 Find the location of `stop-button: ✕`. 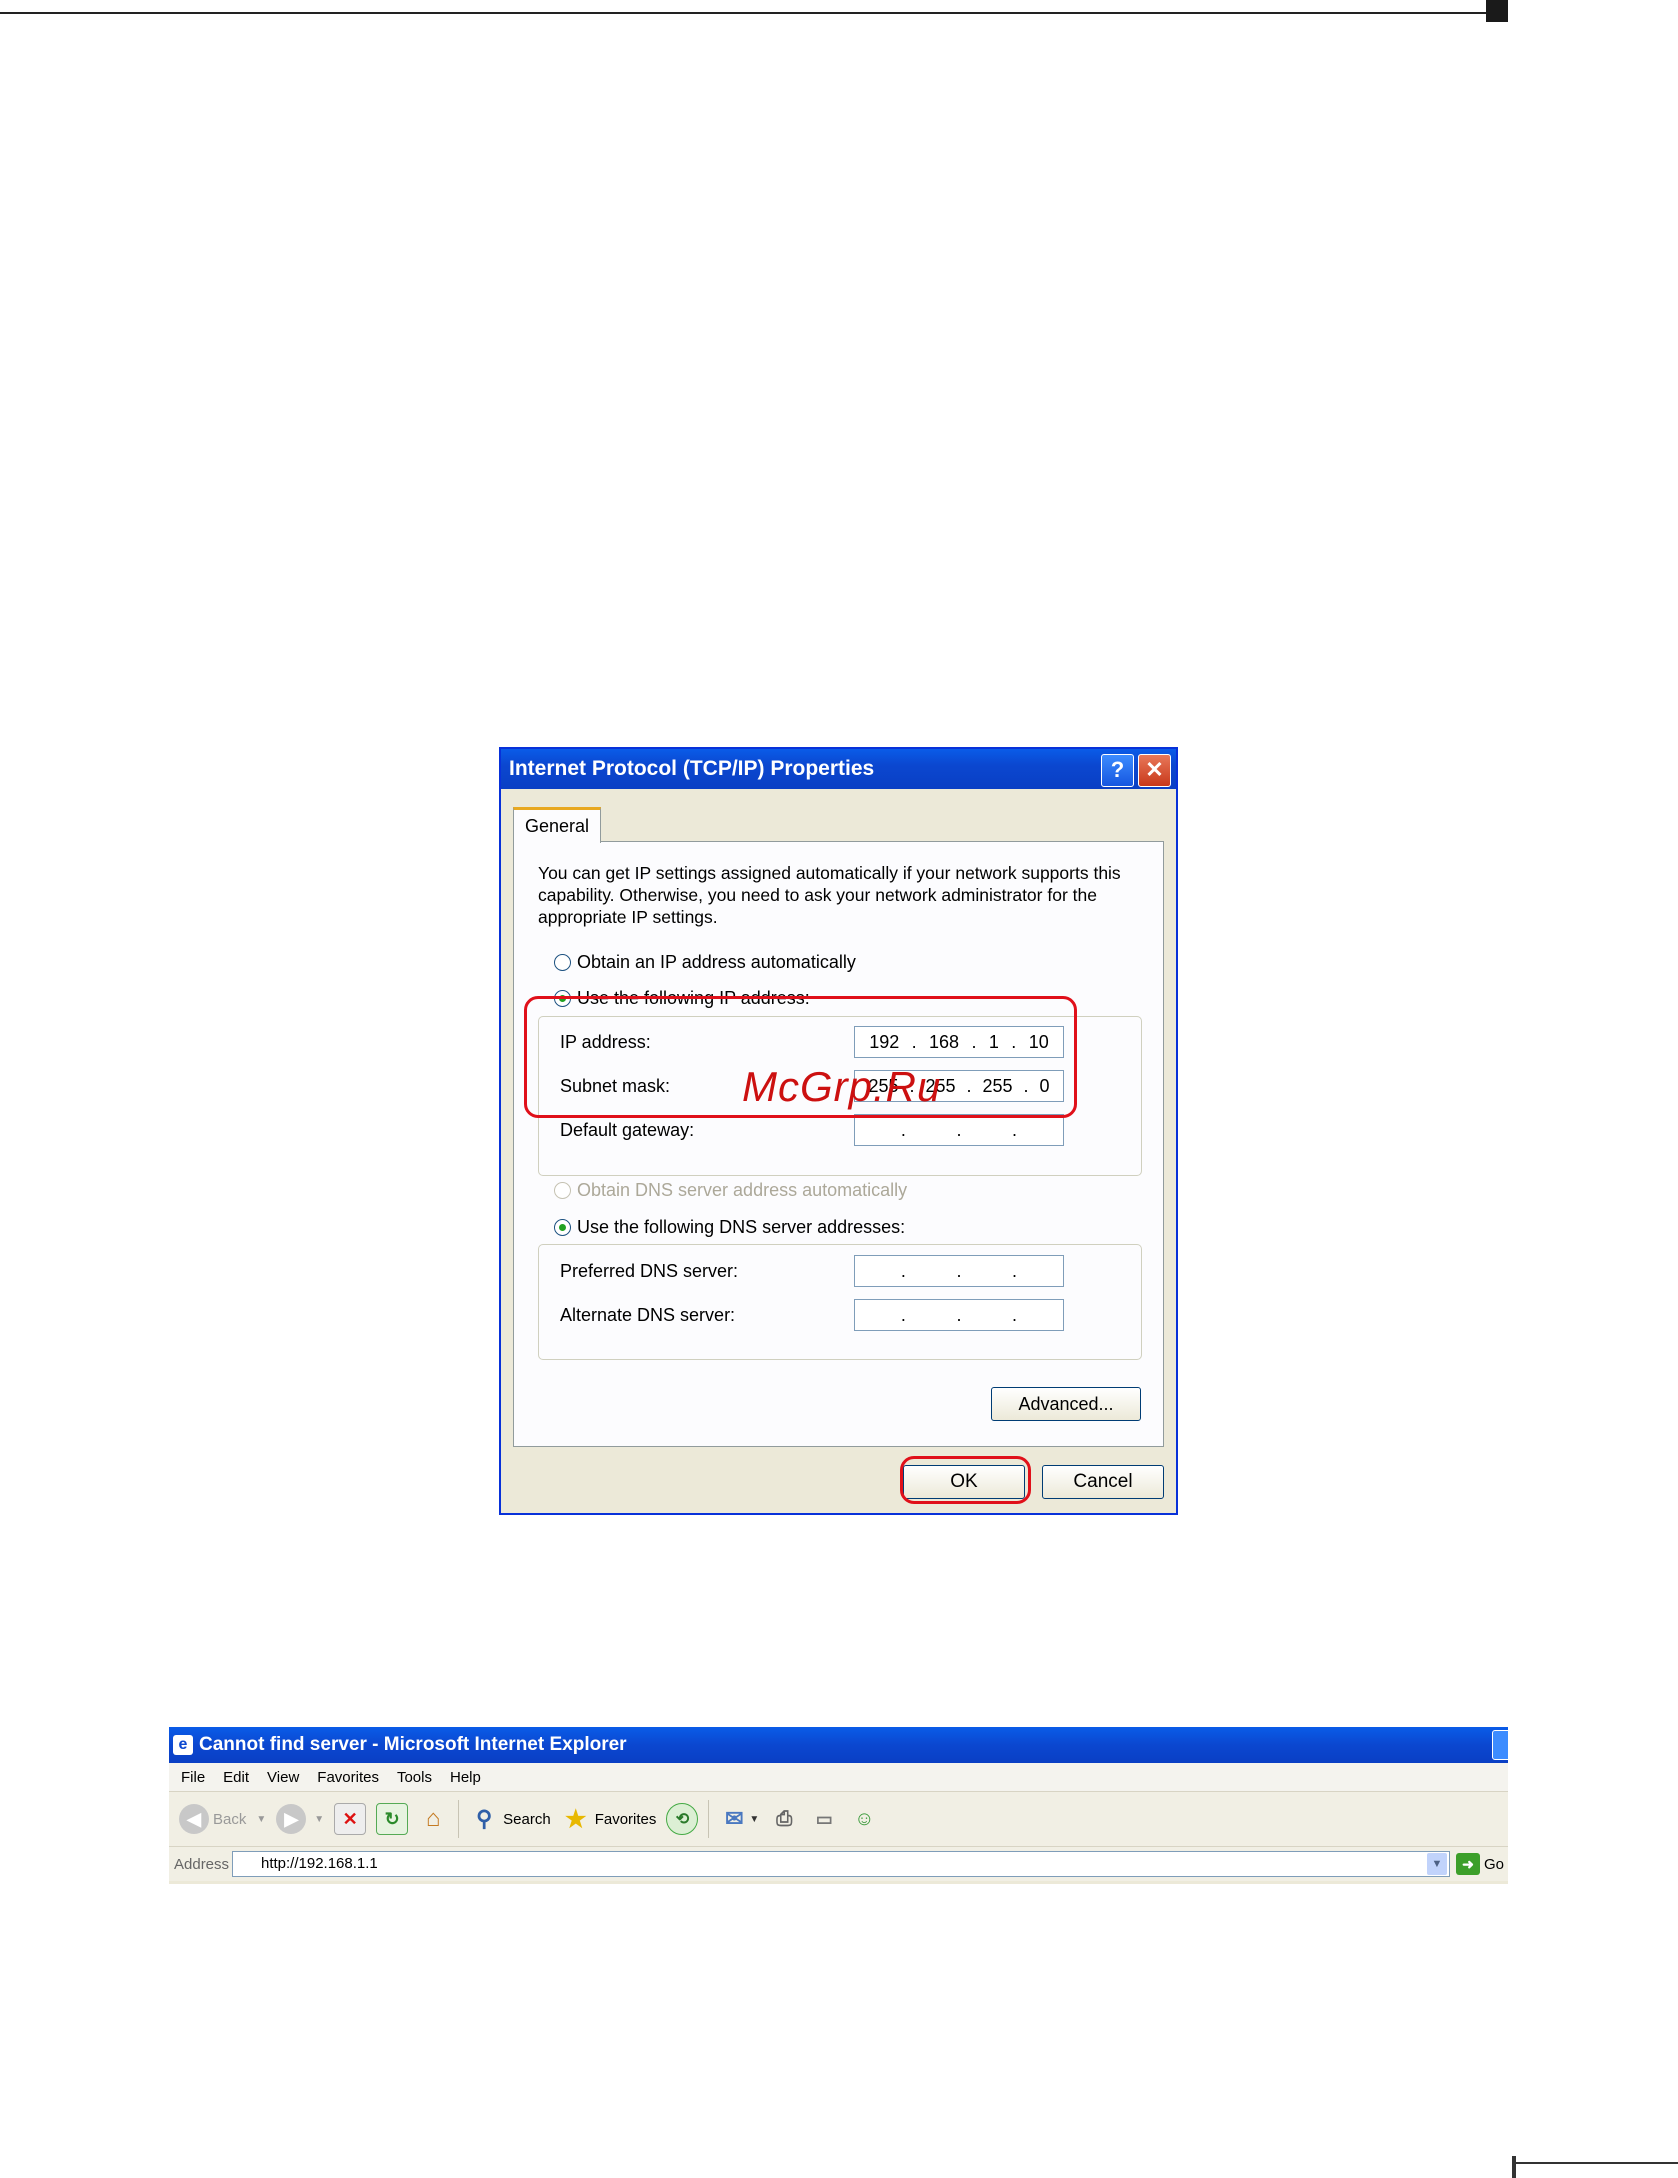

stop-button: ✕ is located at coordinates (350, 1819).